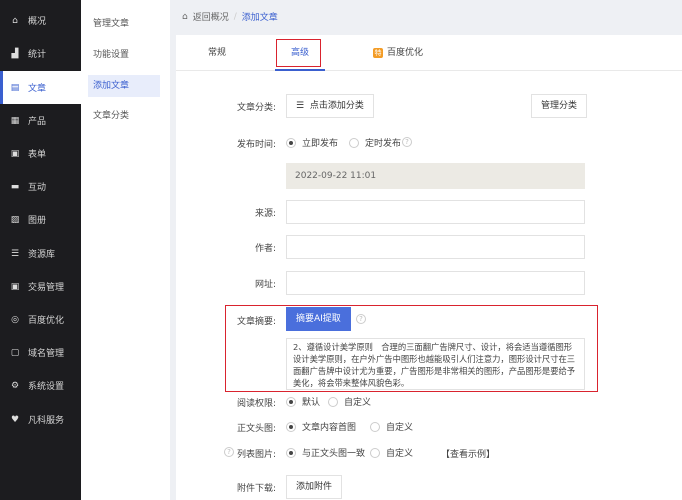 This screenshot has width=682, height=500. What do you see at coordinates (40, 20) in the screenshot?
I see `sidebar-item-overview: ⌂ 概况` at bounding box center [40, 20].